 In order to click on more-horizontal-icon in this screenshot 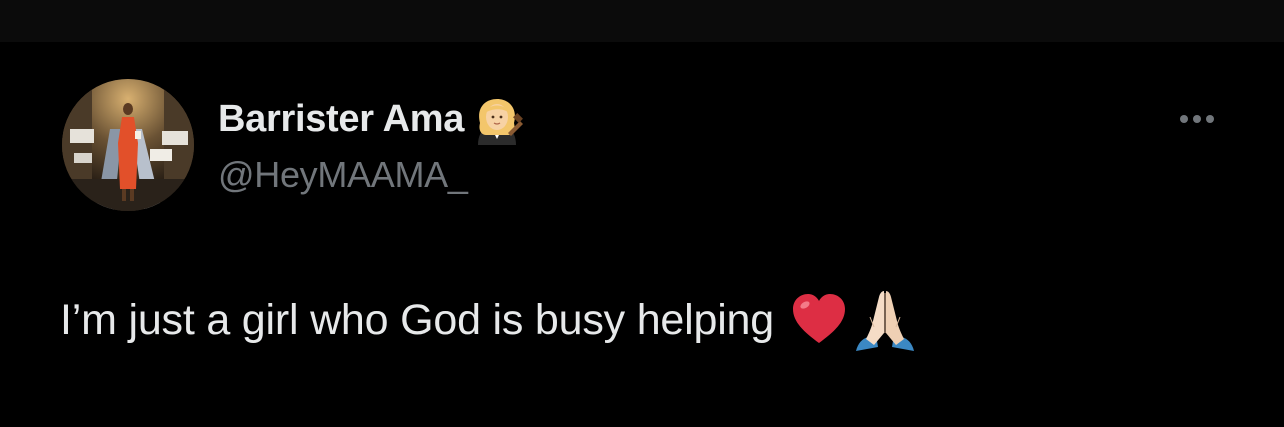, I will do `click(1184, 119)`.